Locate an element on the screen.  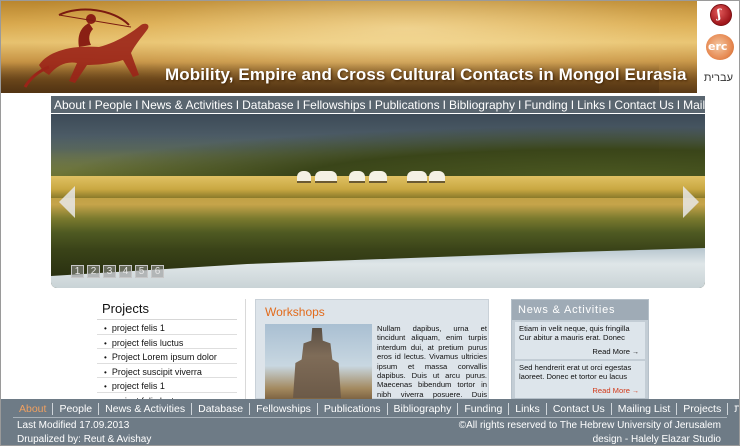
slide-page-button: 2 is located at coordinates (93, 271).